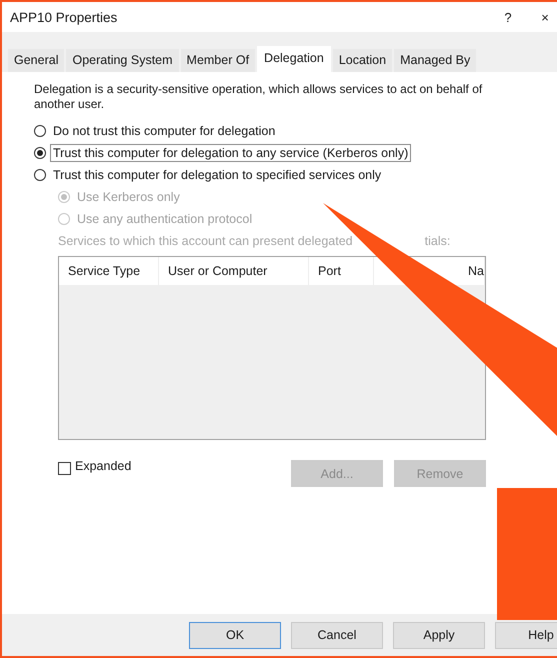  What do you see at coordinates (64, 17) in the screenshot?
I see `window-title: APP10 Properties` at bounding box center [64, 17].